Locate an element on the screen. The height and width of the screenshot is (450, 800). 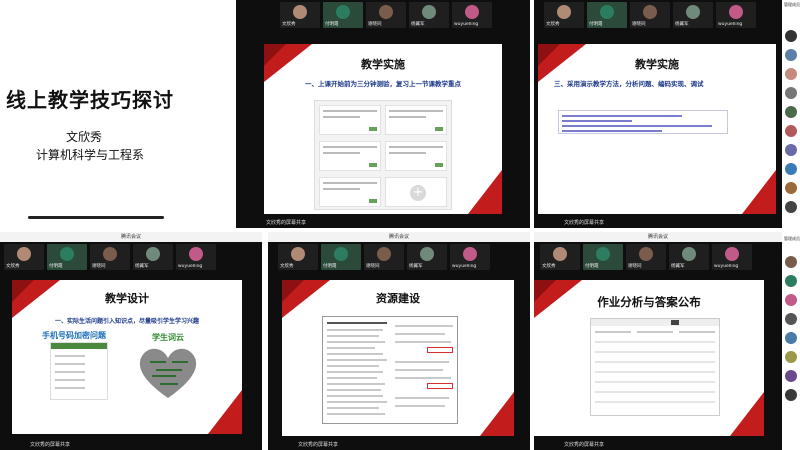
slide-resource-building: 资源建设 is located at coordinates (398, 358).